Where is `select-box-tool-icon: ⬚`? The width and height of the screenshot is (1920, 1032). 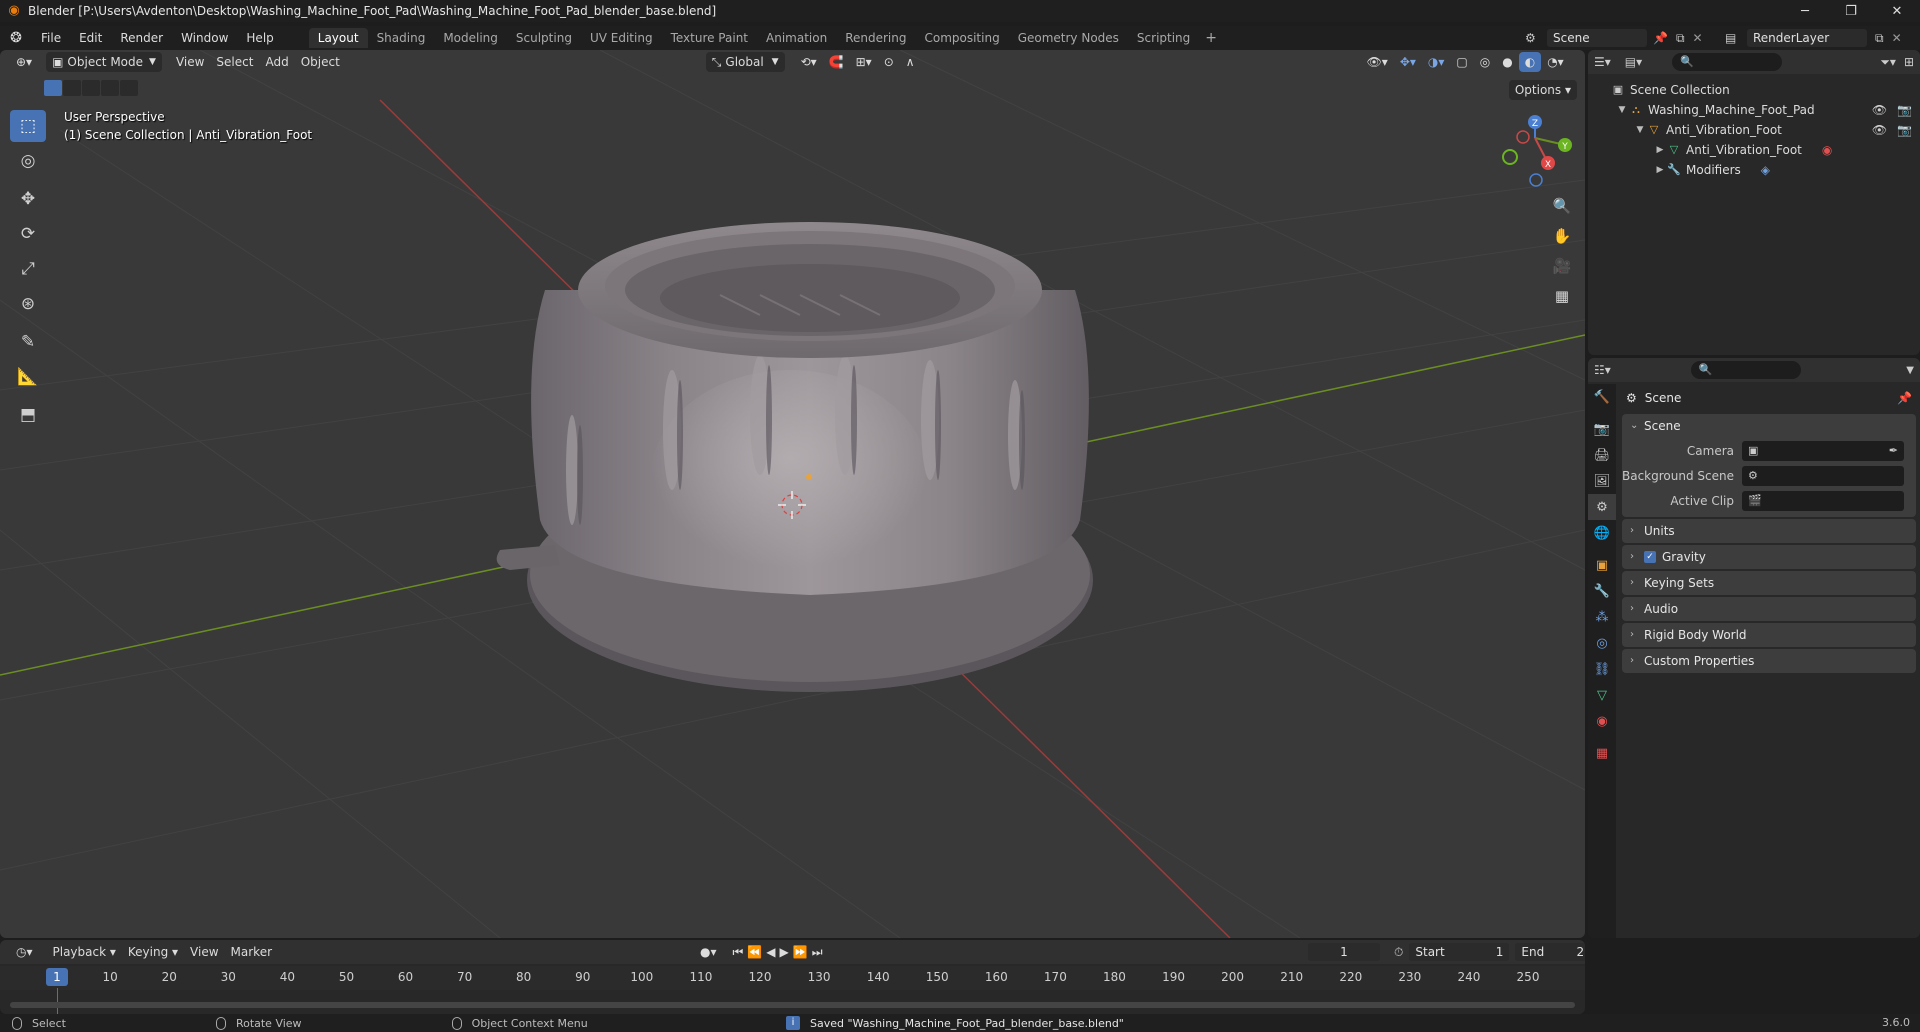
select-box-tool-icon: ⬚ is located at coordinates (28, 126).